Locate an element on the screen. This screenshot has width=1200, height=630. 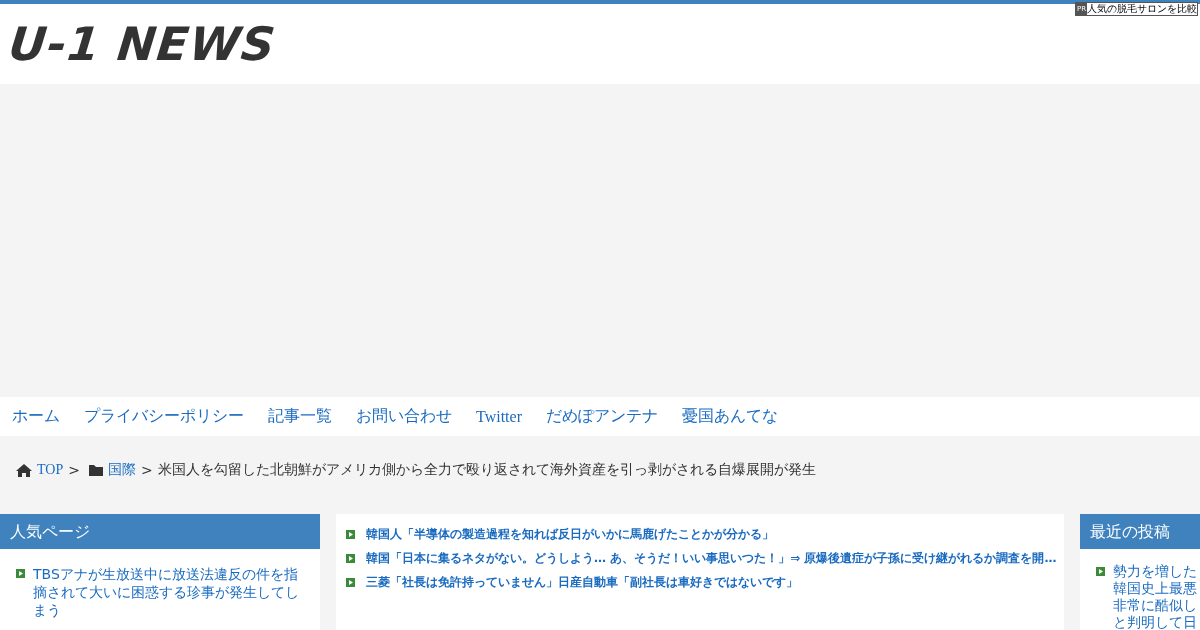
nav-link: だめぽアンテナ is located at coordinates (602, 416).